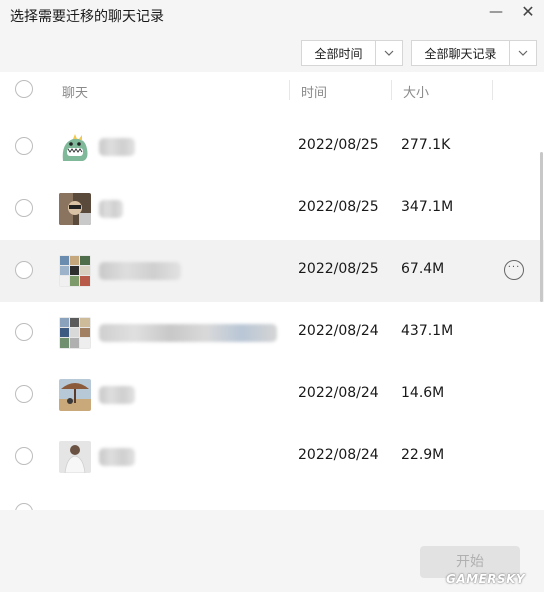  What do you see at coordinates (272, 147) in the screenshot?
I see `chat-row: 2022/08/25 277.1K` at bounding box center [272, 147].